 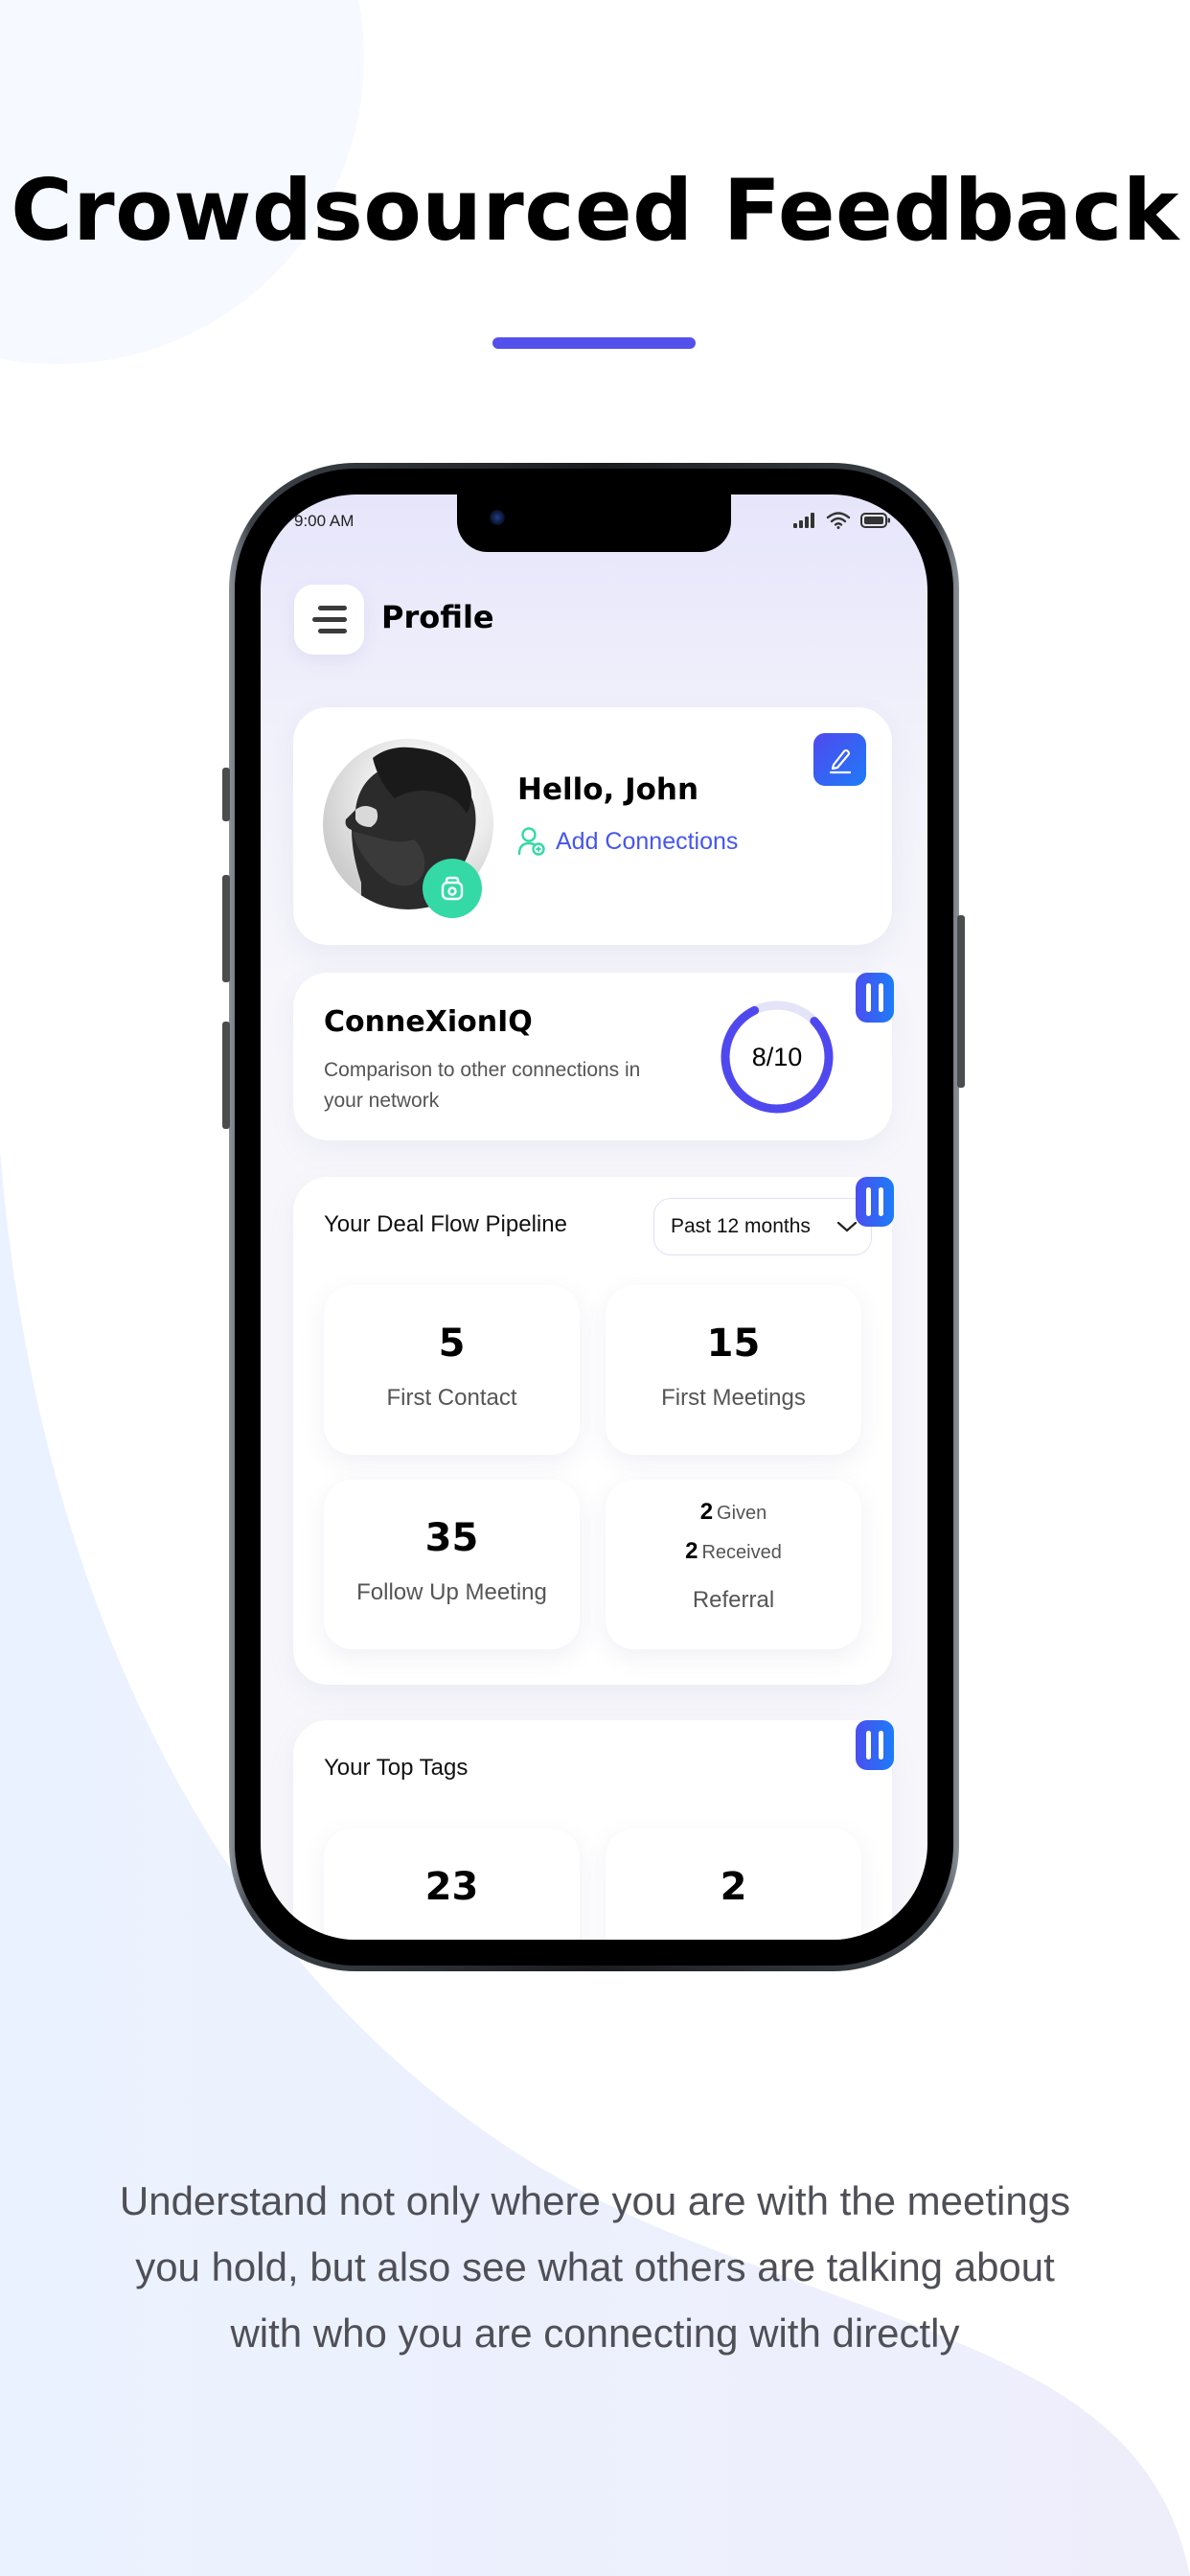 What do you see at coordinates (692, 1551) in the screenshot?
I see `referral-received-count: 2` at bounding box center [692, 1551].